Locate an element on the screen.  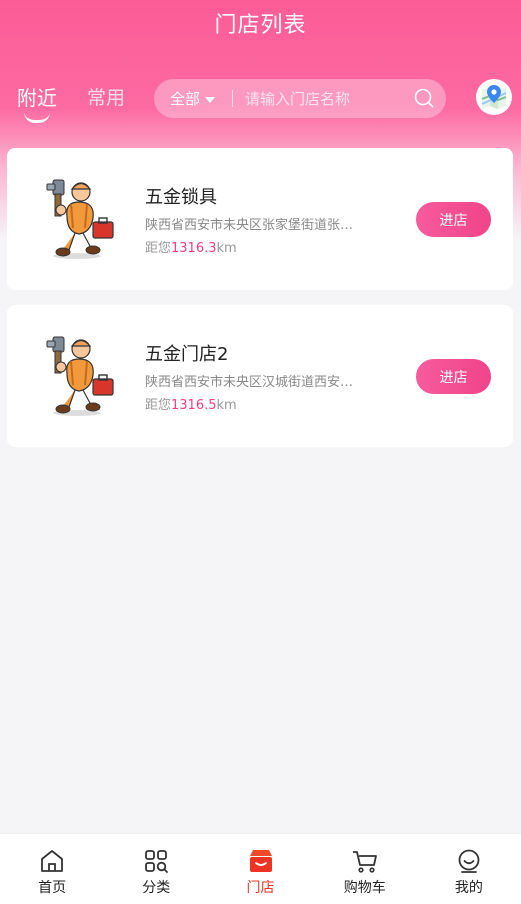
tab-frequent-label: 常用 is located at coordinates (106, 98).